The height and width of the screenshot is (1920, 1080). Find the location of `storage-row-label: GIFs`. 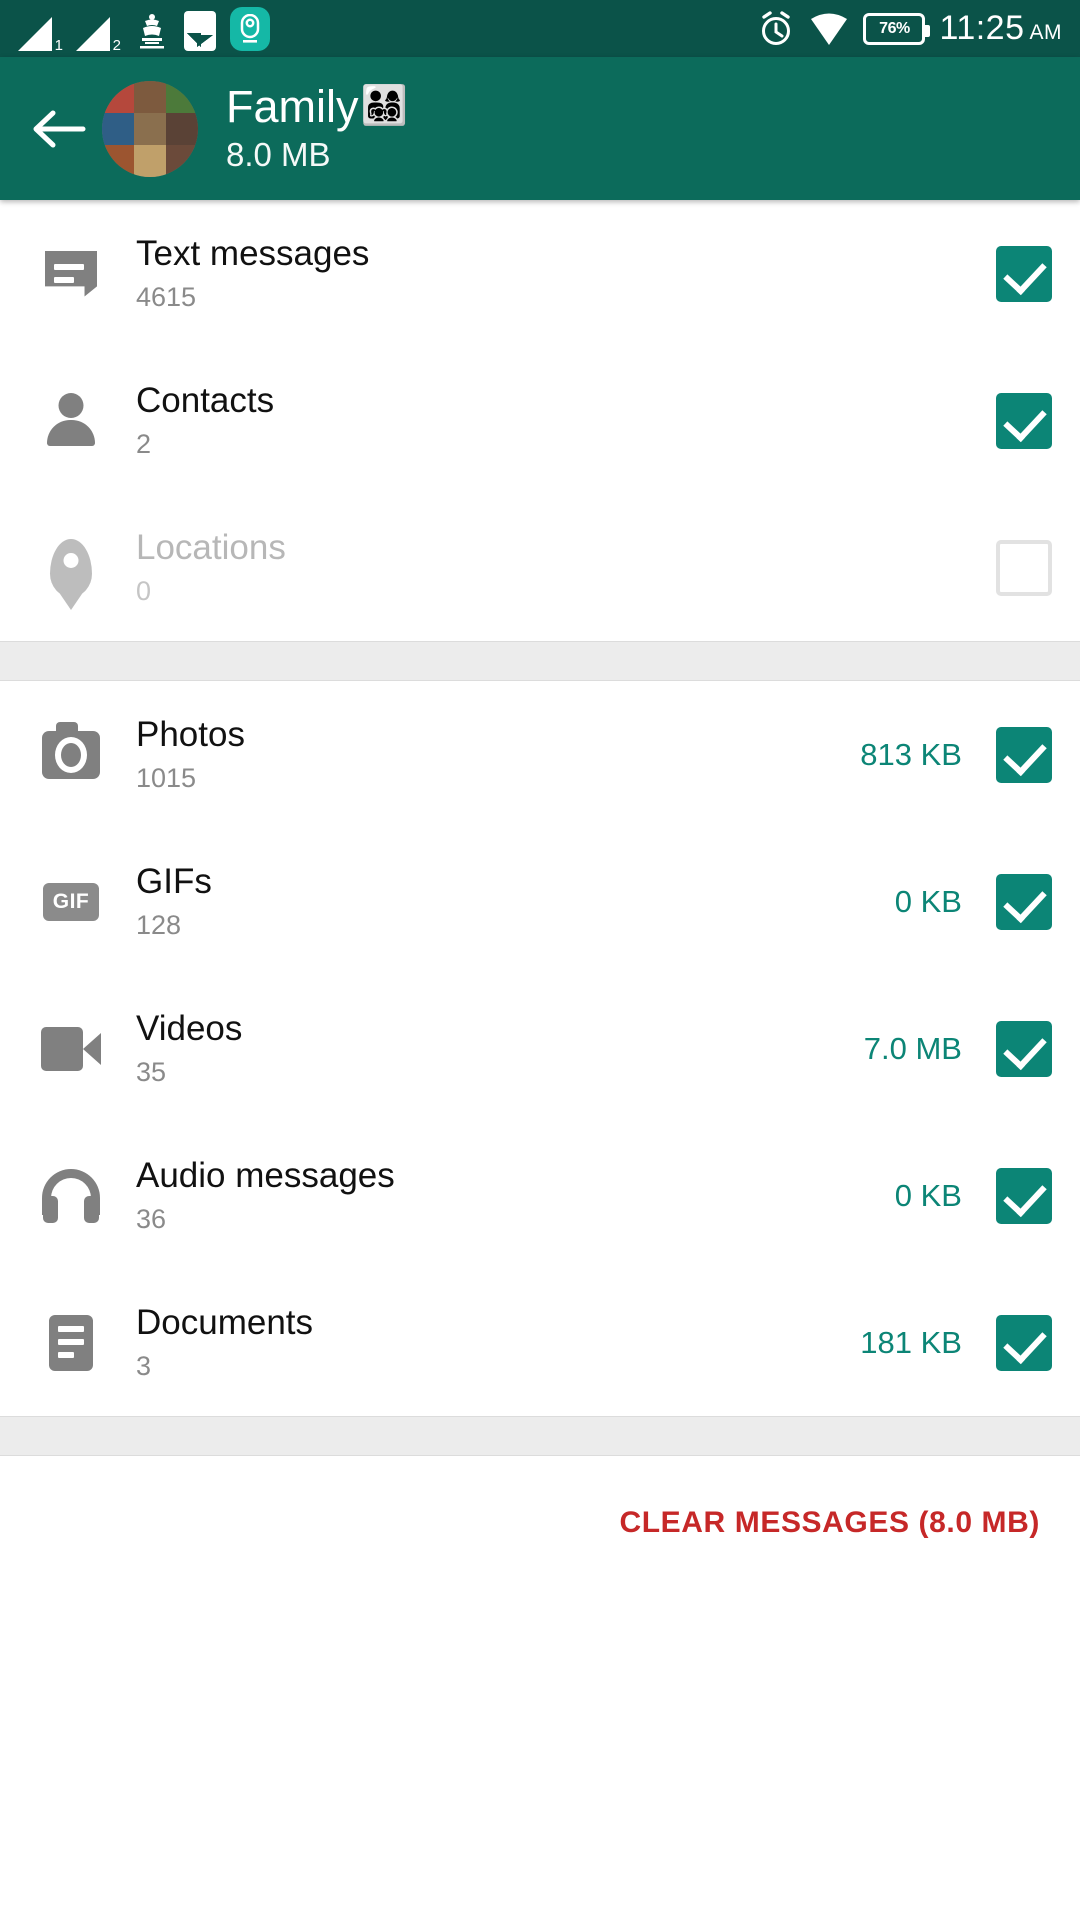

storage-row-label: GIFs is located at coordinates (174, 882).